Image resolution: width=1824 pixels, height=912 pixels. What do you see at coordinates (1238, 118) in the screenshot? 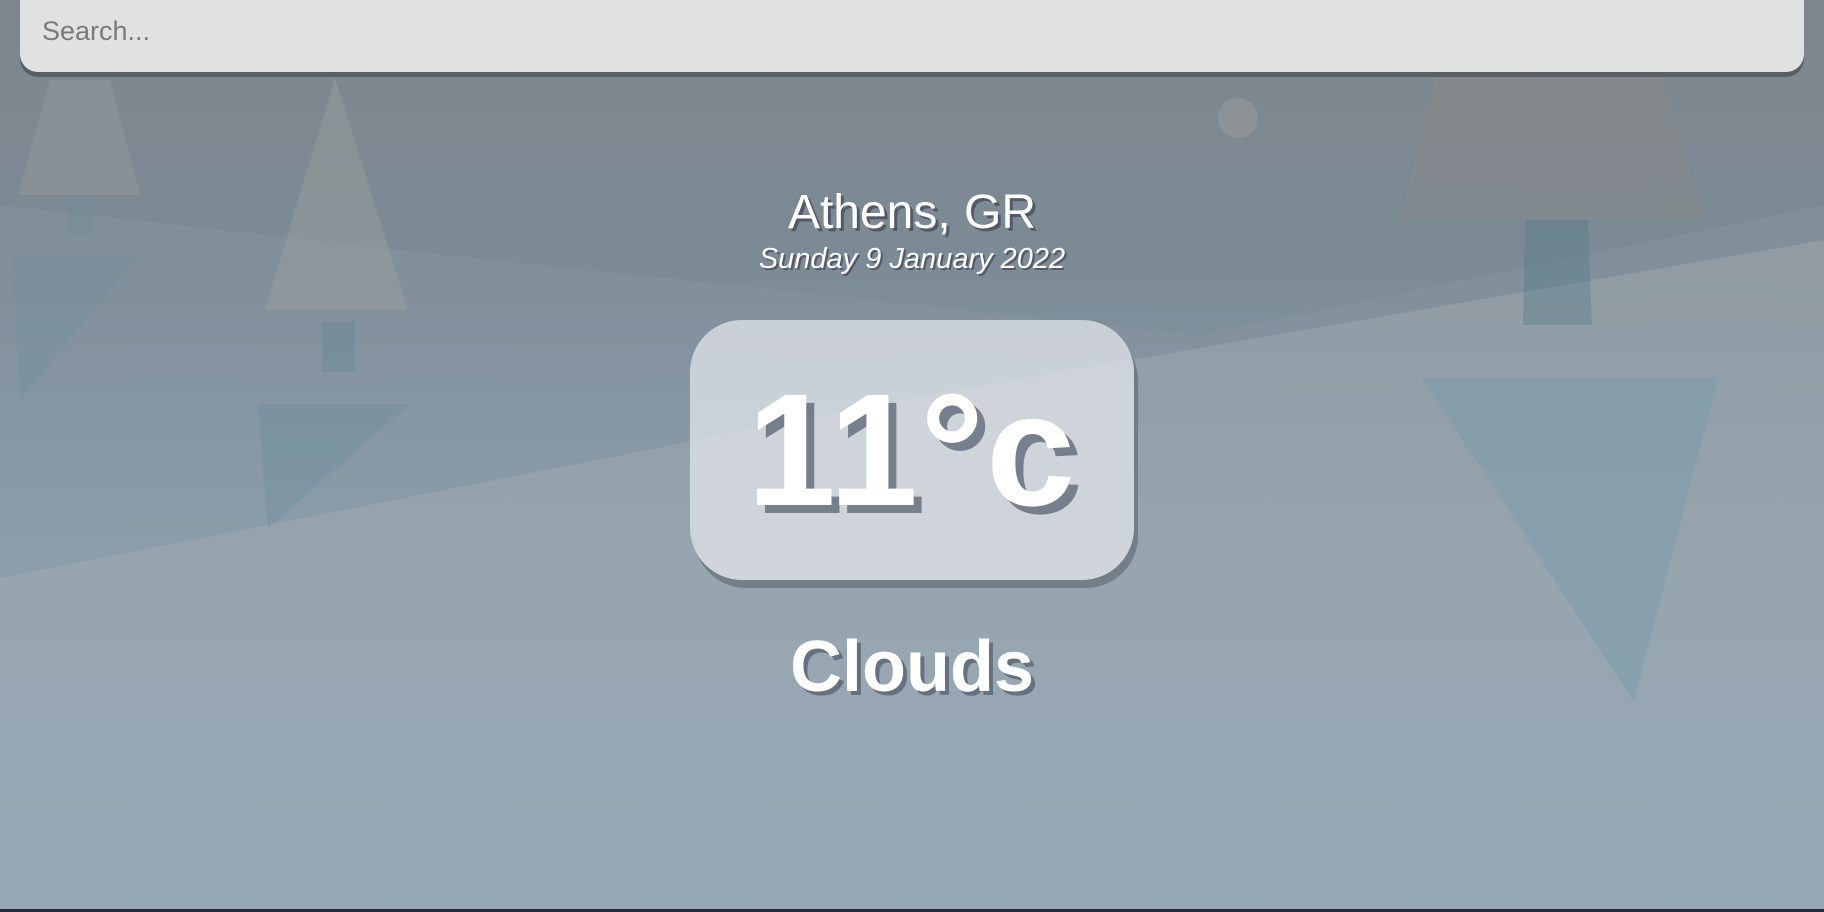
I see `sun-decoration` at bounding box center [1238, 118].